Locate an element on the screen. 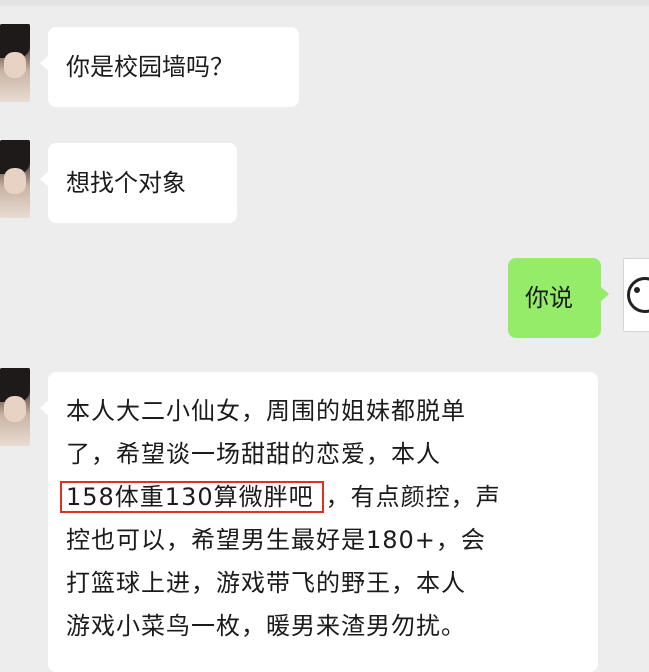  message-text: 你是校园墙吗？ is located at coordinates (150, 67).